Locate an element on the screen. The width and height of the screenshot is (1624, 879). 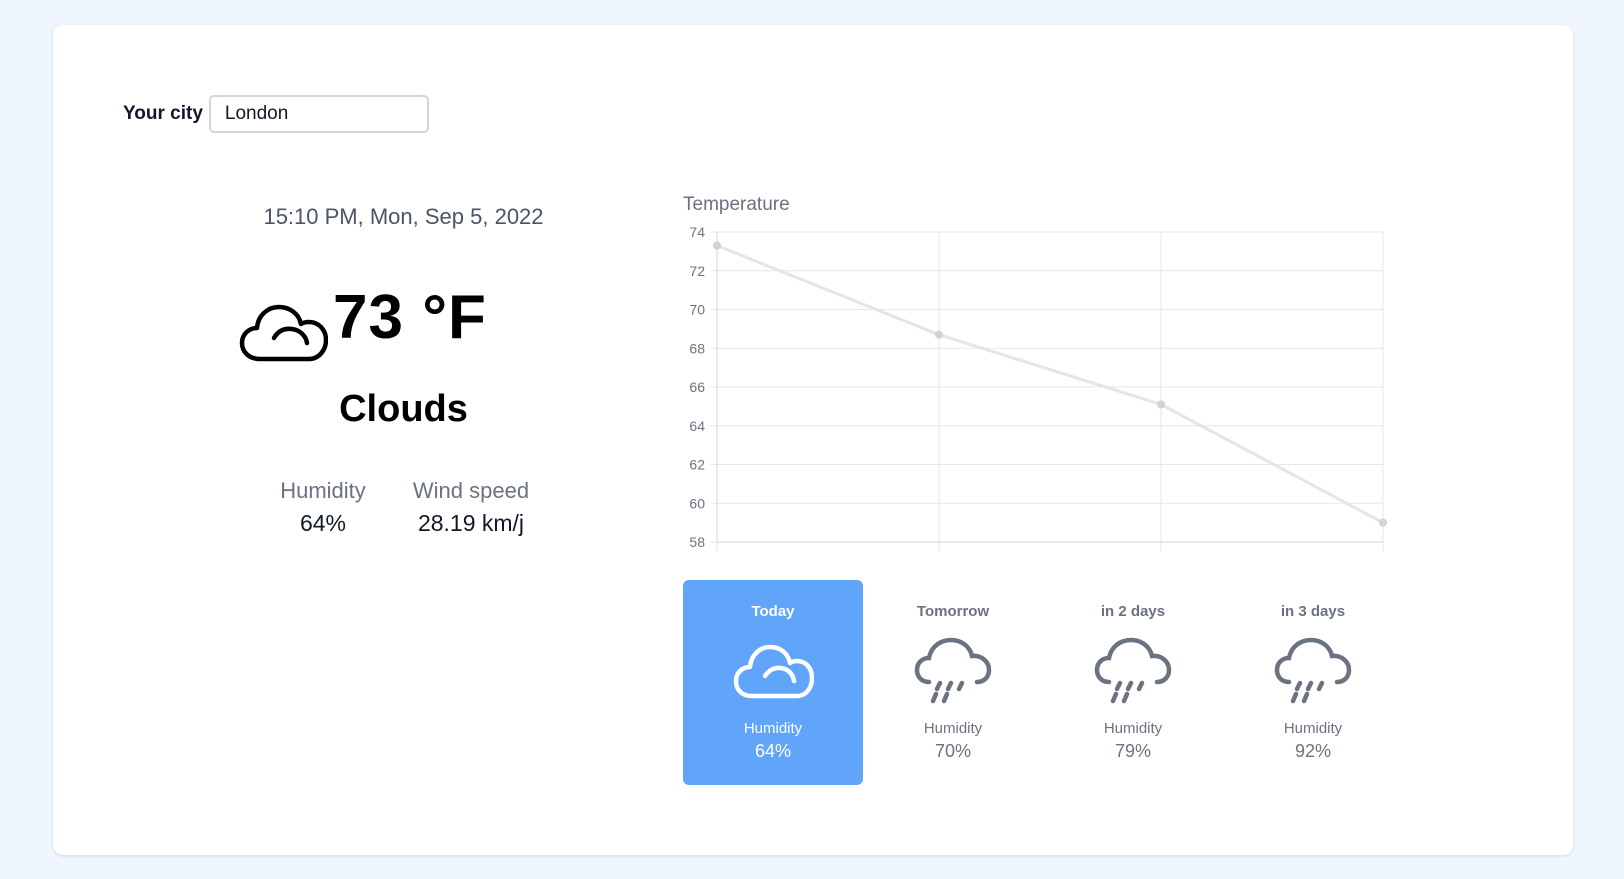
y-tick-label: 58 is located at coordinates (697, 542).